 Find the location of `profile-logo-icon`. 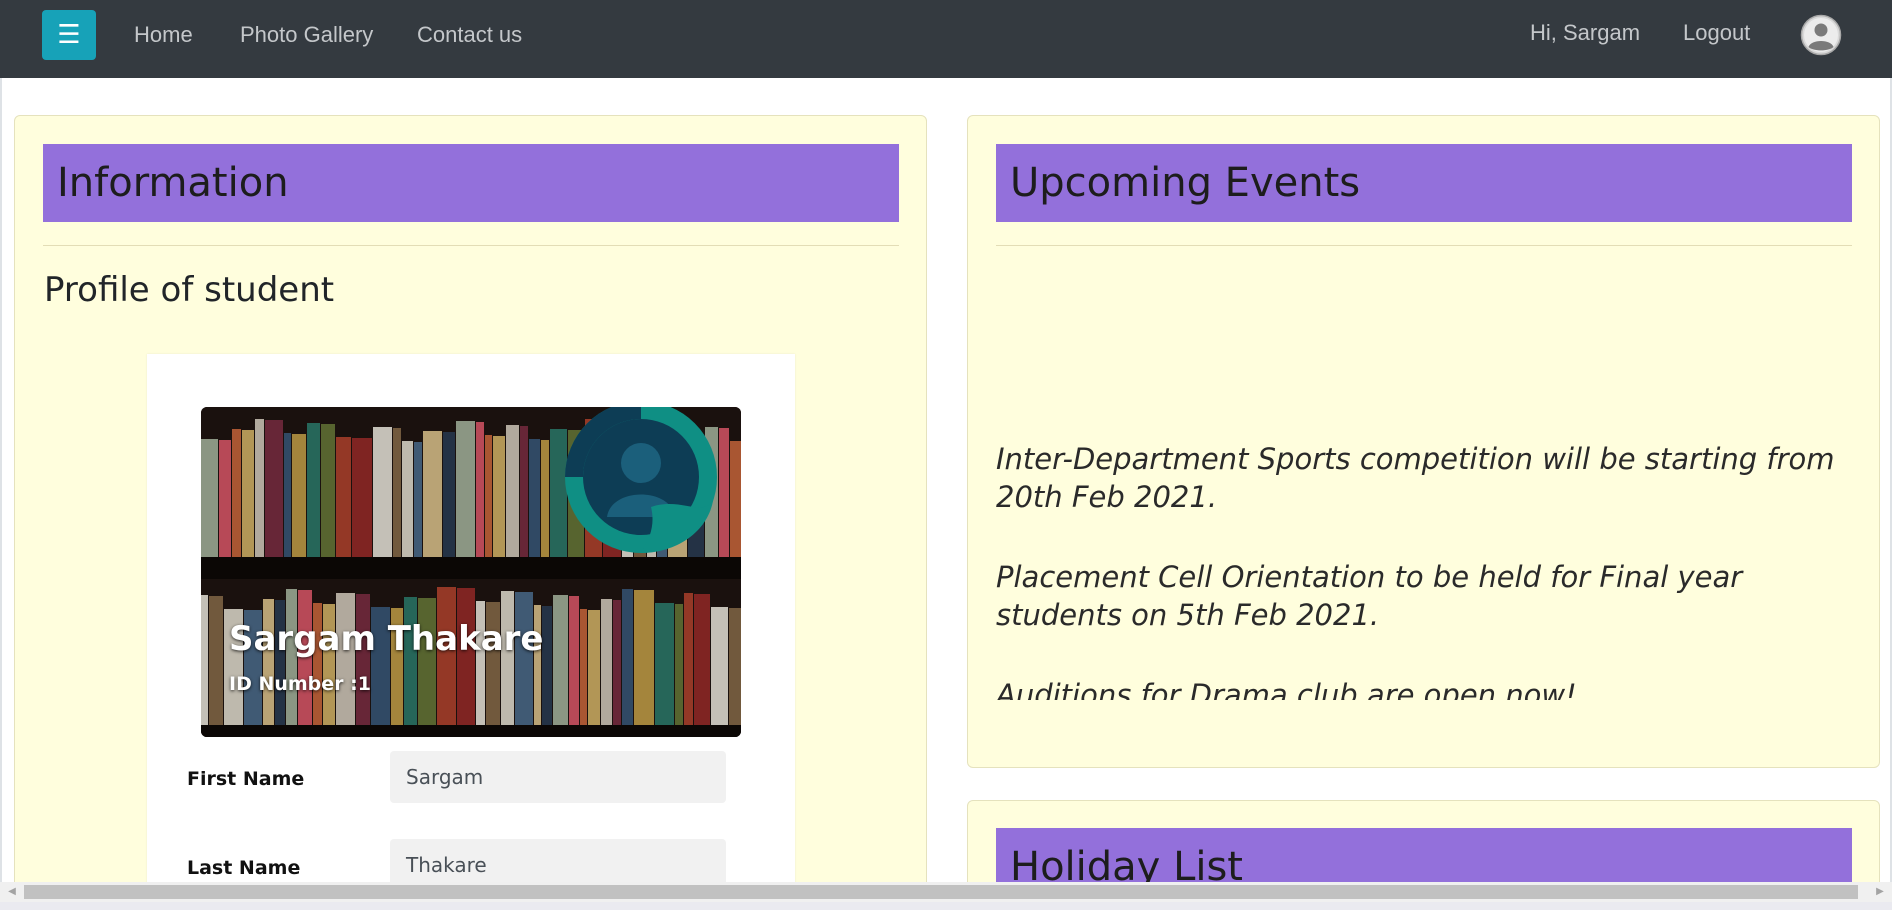

profile-logo-icon is located at coordinates (641, 480).